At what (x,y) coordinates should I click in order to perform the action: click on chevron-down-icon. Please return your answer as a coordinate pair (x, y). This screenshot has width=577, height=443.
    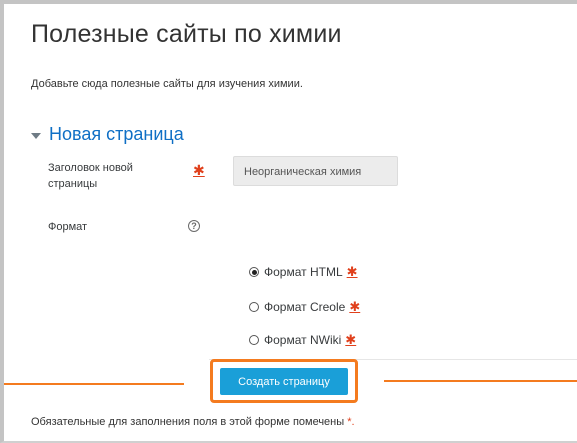
    Looking at the image, I should click on (36, 135).